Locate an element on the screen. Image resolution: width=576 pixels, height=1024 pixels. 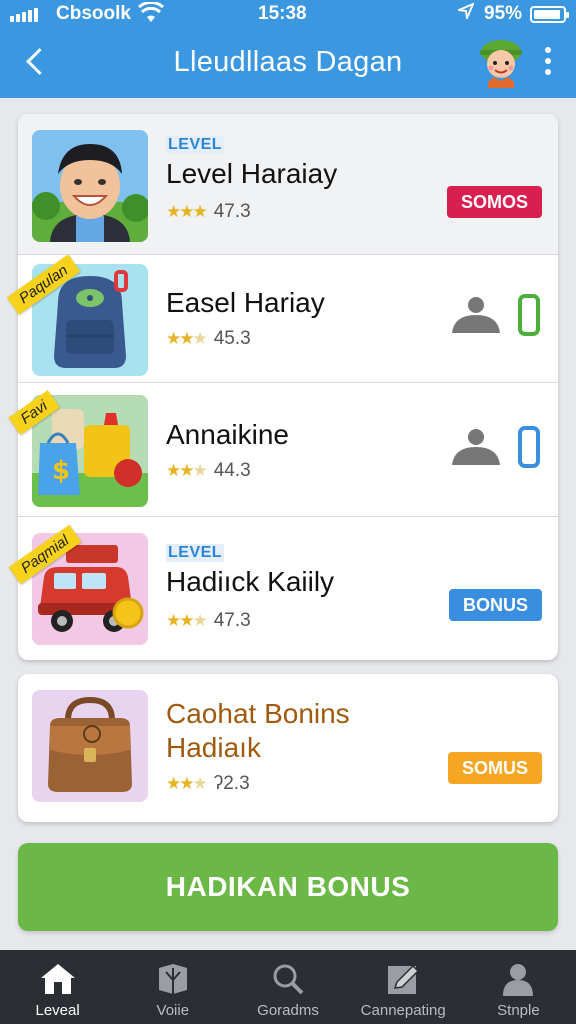
item-name: Hadiıck Kaiily is located at coordinates (250, 581).